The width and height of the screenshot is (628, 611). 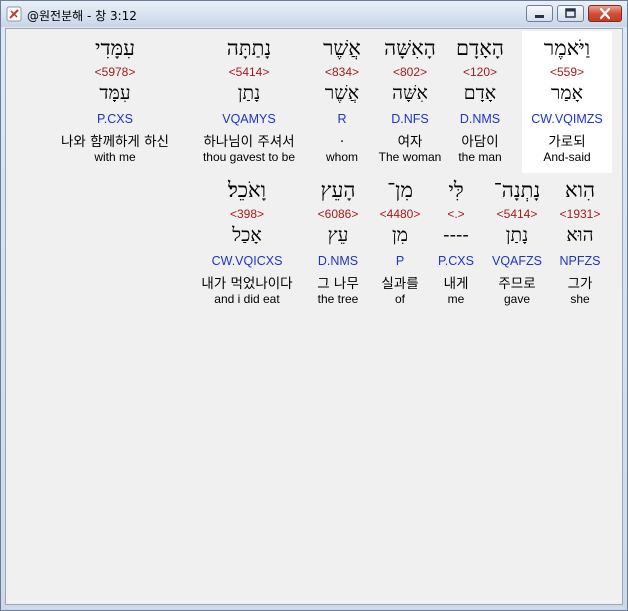 What do you see at coordinates (247, 284) in the screenshot?
I see `korean-gloss: 내가 먹었나이다` at bounding box center [247, 284].